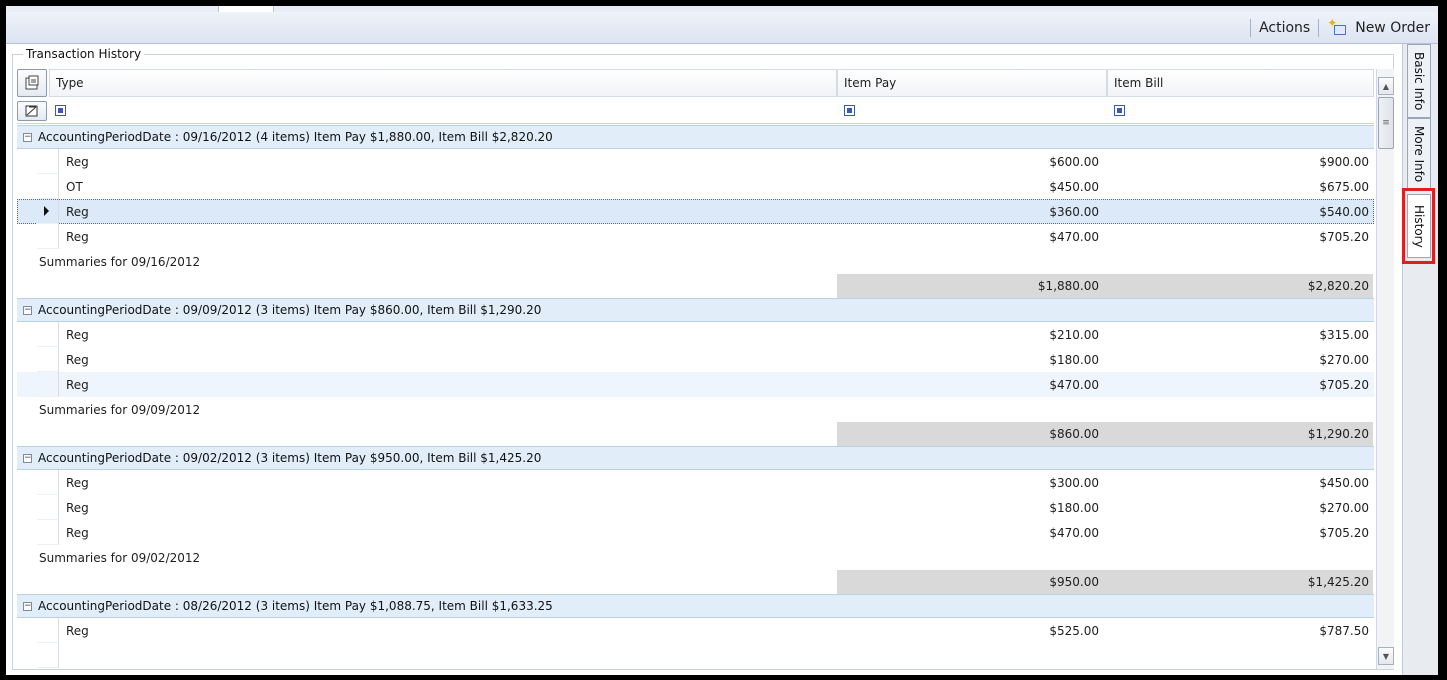 Image resolution: width=1447 pixels, height=680 pixels. What do you see at coordinates (1344, 630) in the screenshot?
I see `cell-item-bill: $787.50` at bounding box center [1344, 630].